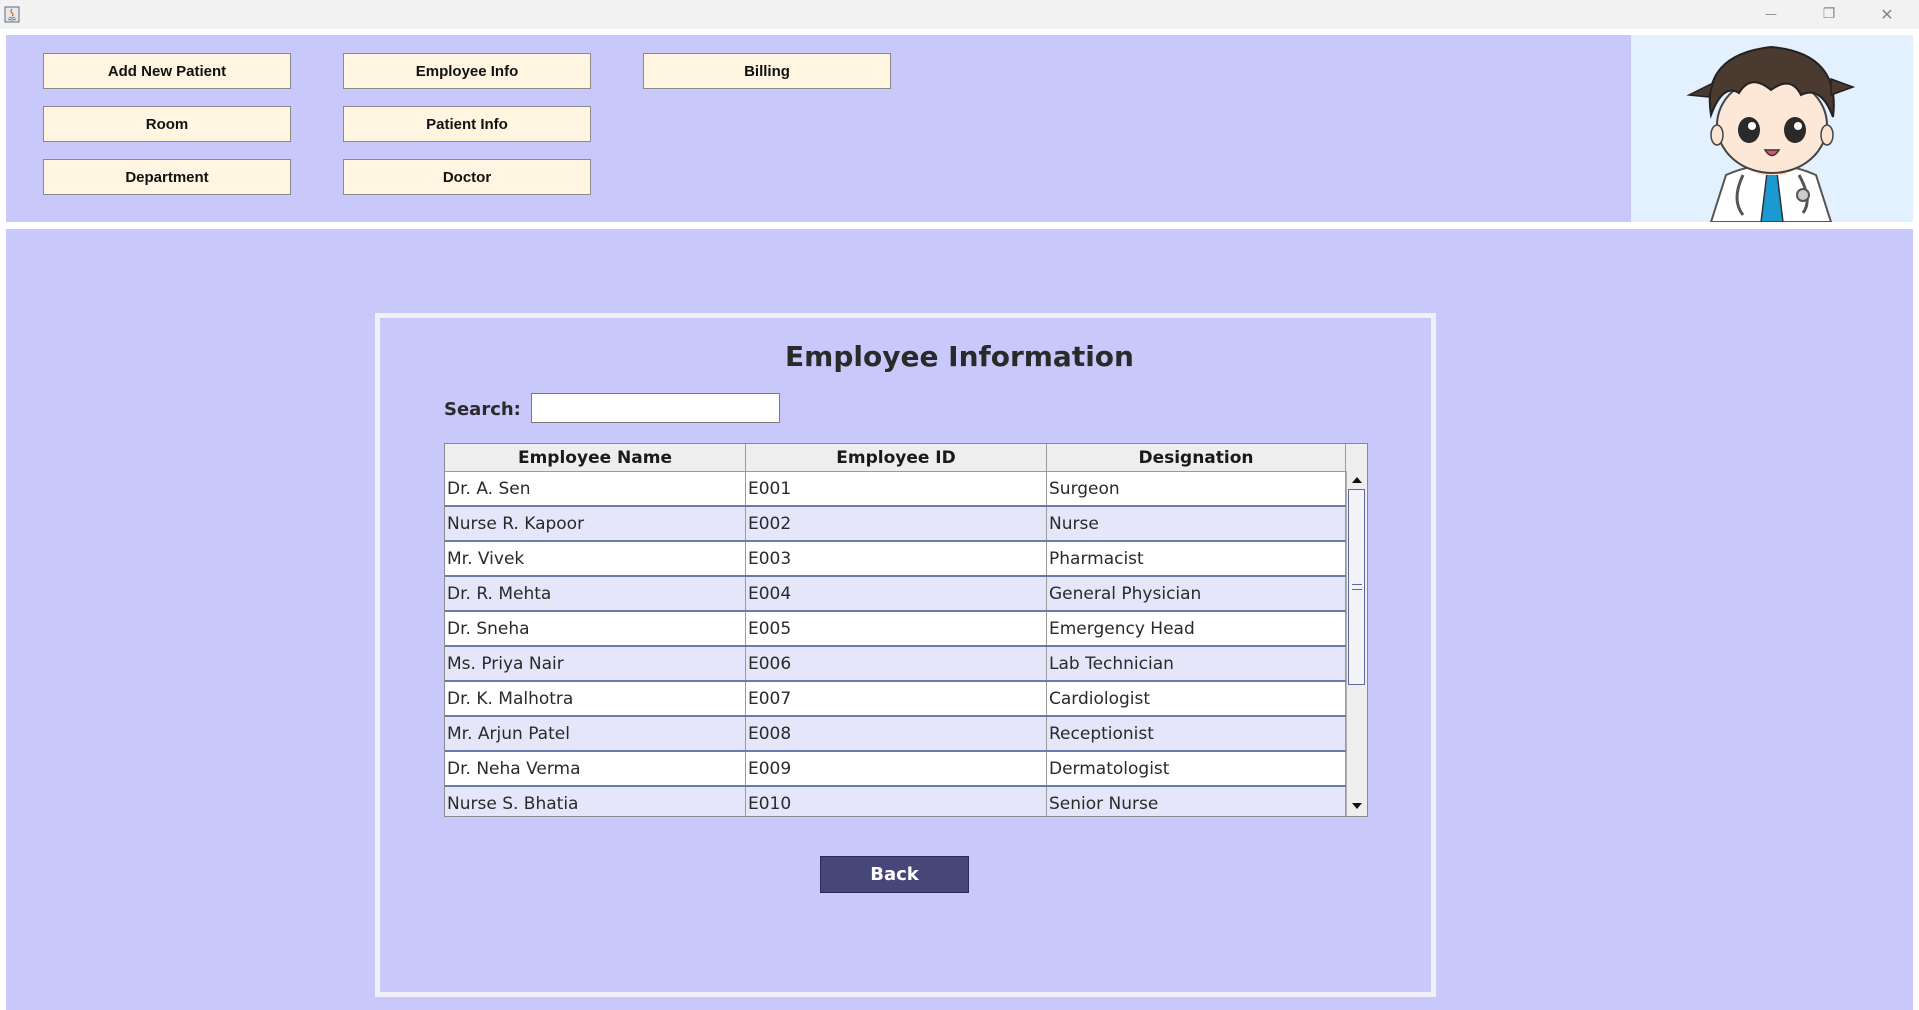 The image size is (1919, 1010). I want to click on scroll-down-button, so click(1357, 806).